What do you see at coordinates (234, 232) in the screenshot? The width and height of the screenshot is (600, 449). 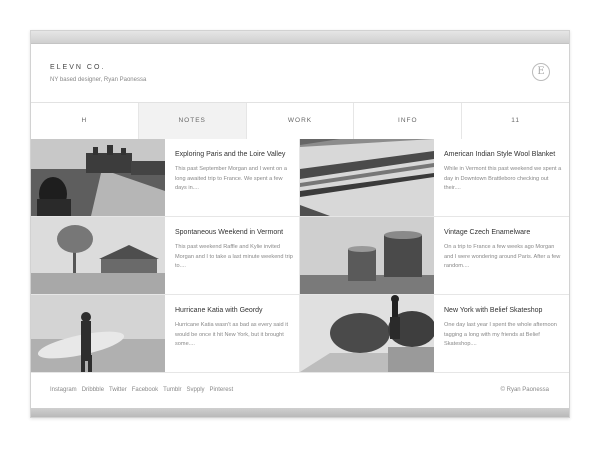 I see `post-title: Spontaneous Weekend in Vermont` at bounding box center [234, 232].